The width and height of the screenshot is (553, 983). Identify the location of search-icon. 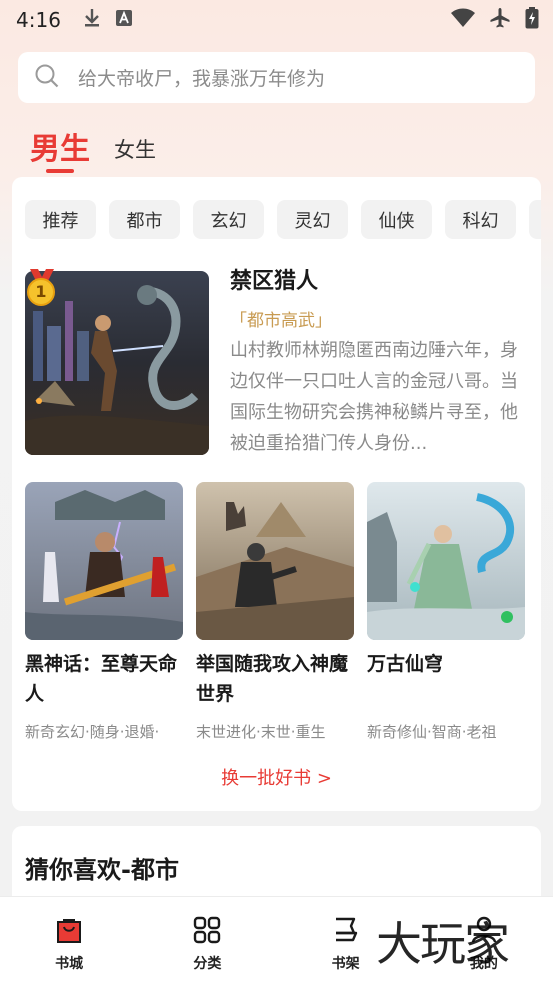
(47, 78).